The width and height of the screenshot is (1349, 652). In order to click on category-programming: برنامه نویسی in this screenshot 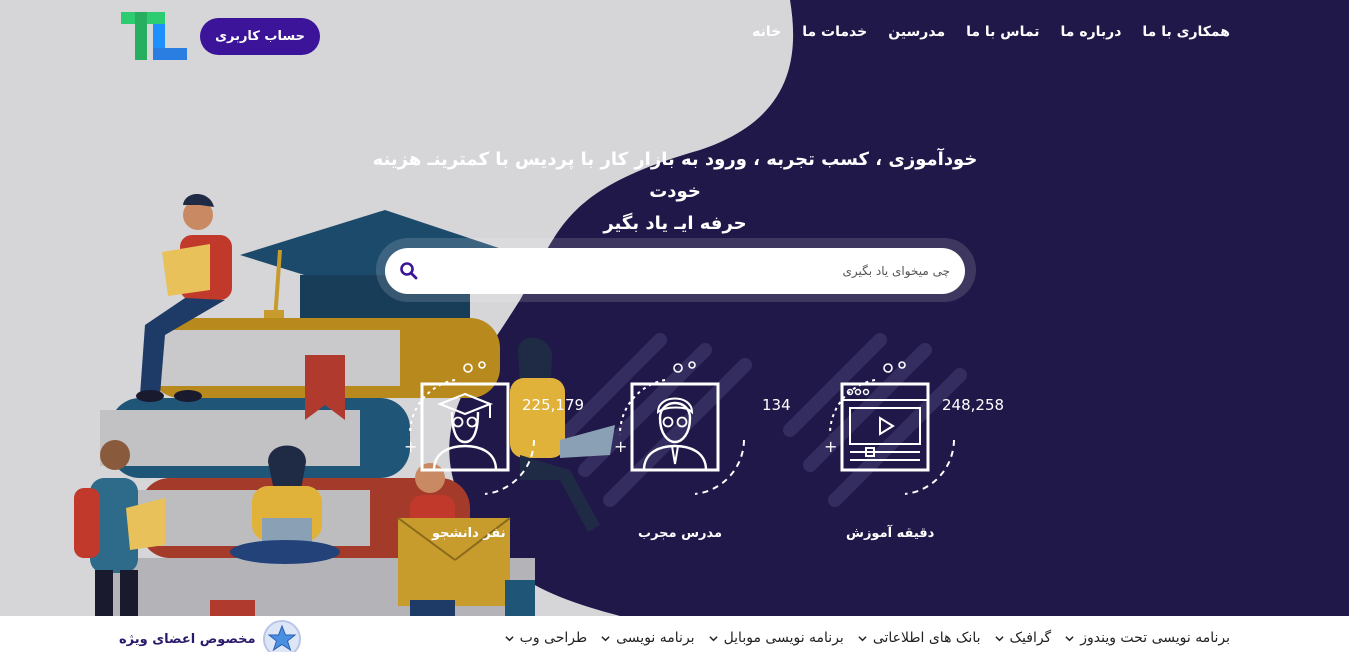, I will do `click(648, 638)`.